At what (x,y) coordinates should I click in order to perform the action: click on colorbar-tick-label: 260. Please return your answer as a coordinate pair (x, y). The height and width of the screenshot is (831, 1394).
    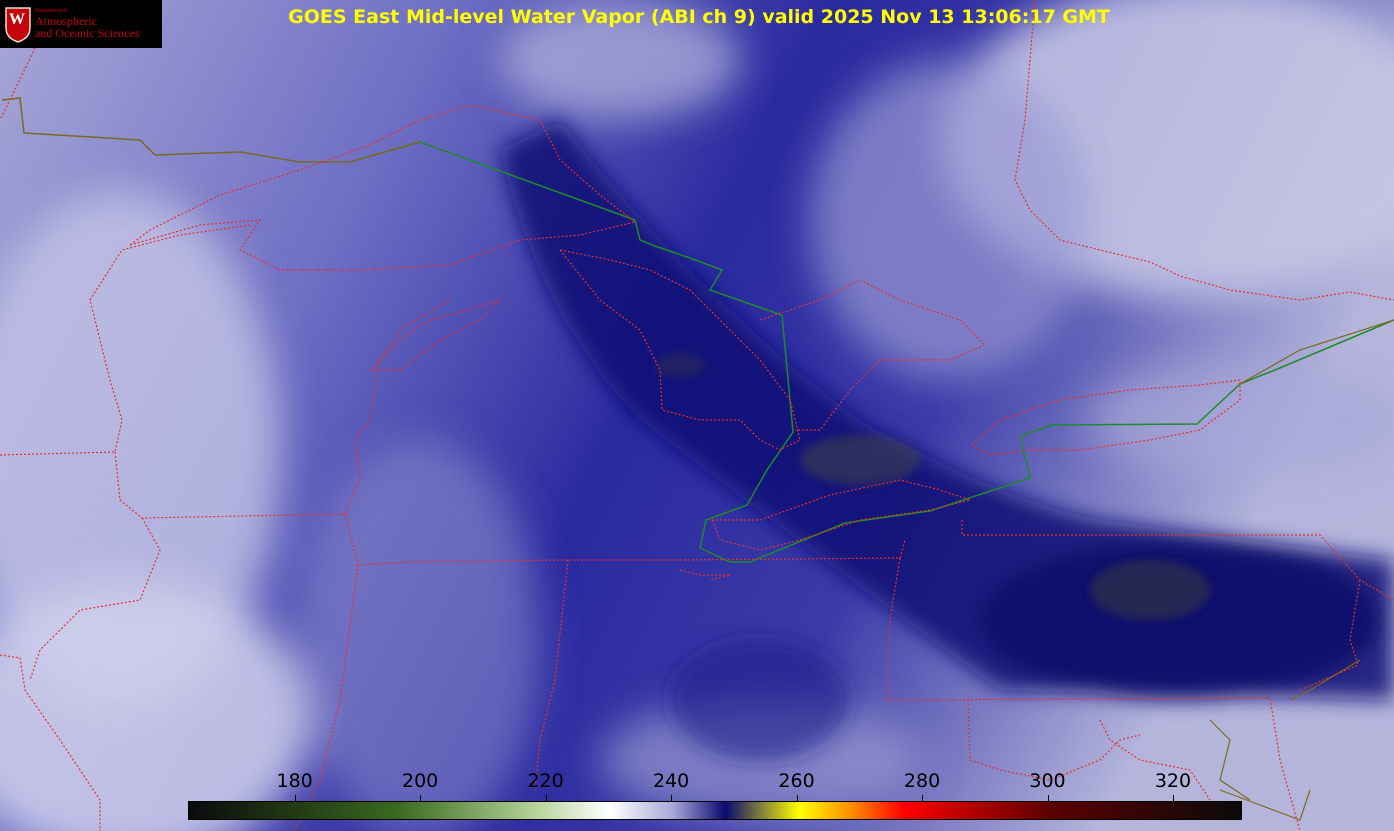
    Looking at the image, I should click on (796, 781).